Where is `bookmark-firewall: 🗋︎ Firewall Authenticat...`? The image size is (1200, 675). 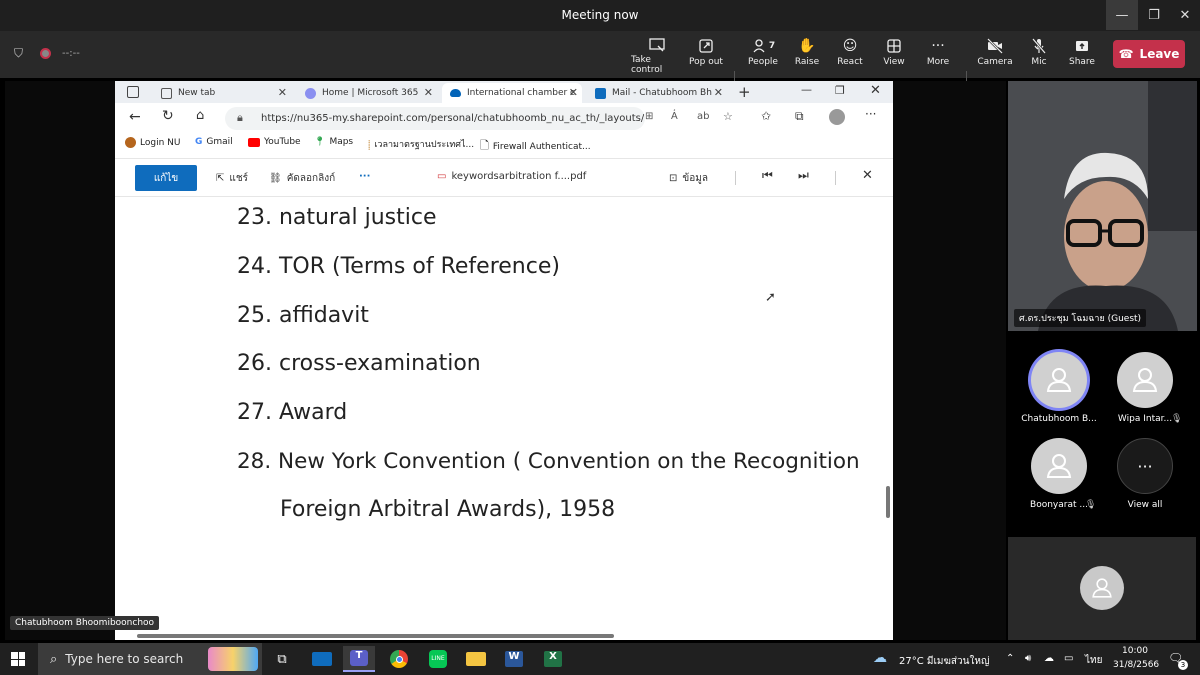 bookmark-firewall: 🗋︎ Firewall Authenticat... is located at coordinates (535, 146).